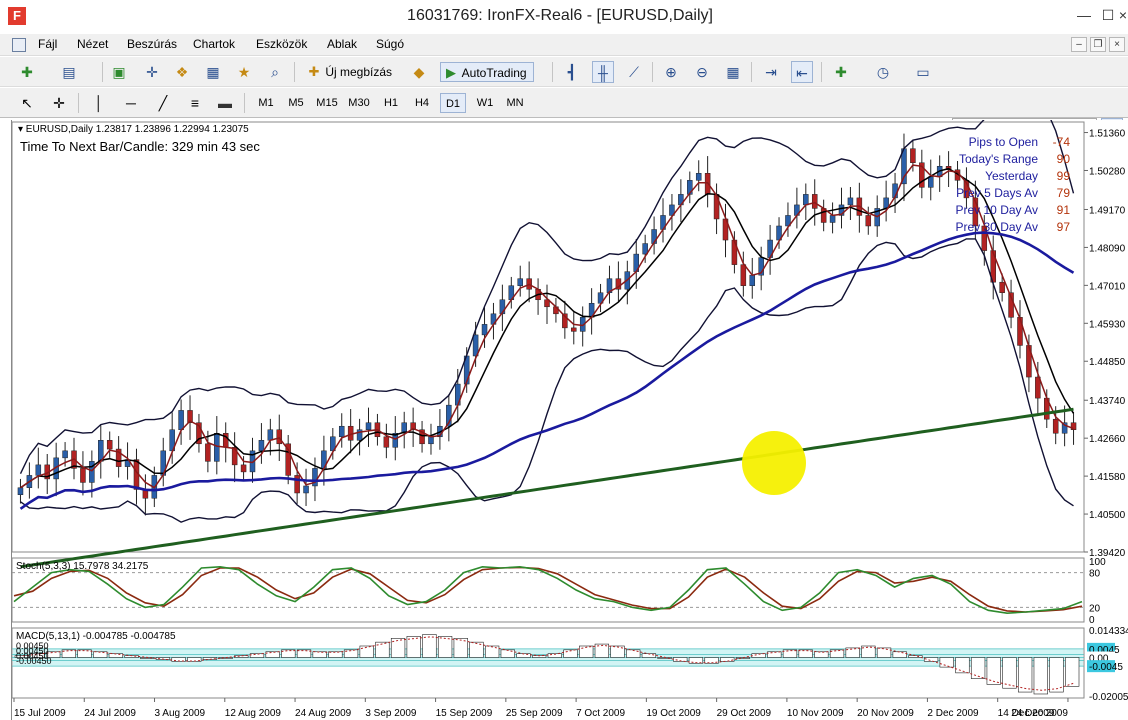  What do you see at coordinates (349, 72) in the screenshot?
I see `new-order-button: ✚ Új megbízás` at bounding box center [349, 72].